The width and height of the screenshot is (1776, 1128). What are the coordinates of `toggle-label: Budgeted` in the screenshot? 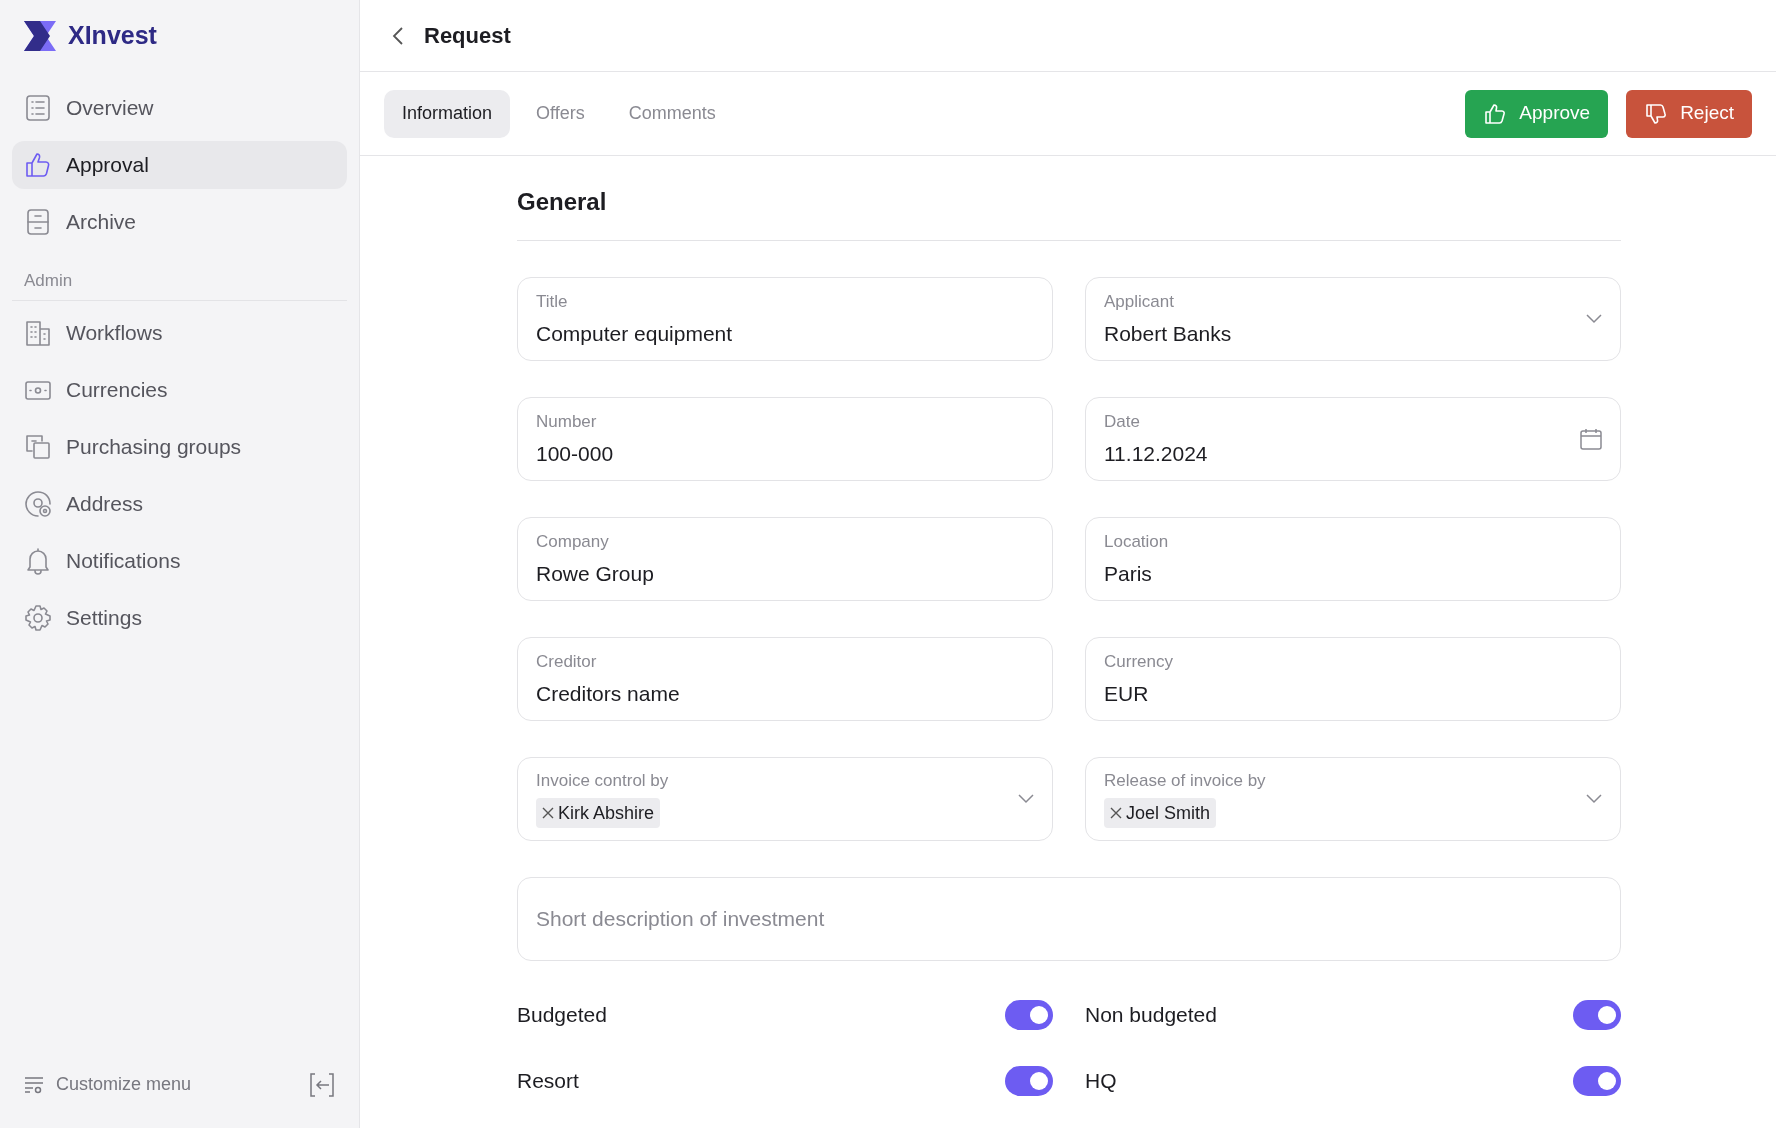 It's located at (562, 1015).